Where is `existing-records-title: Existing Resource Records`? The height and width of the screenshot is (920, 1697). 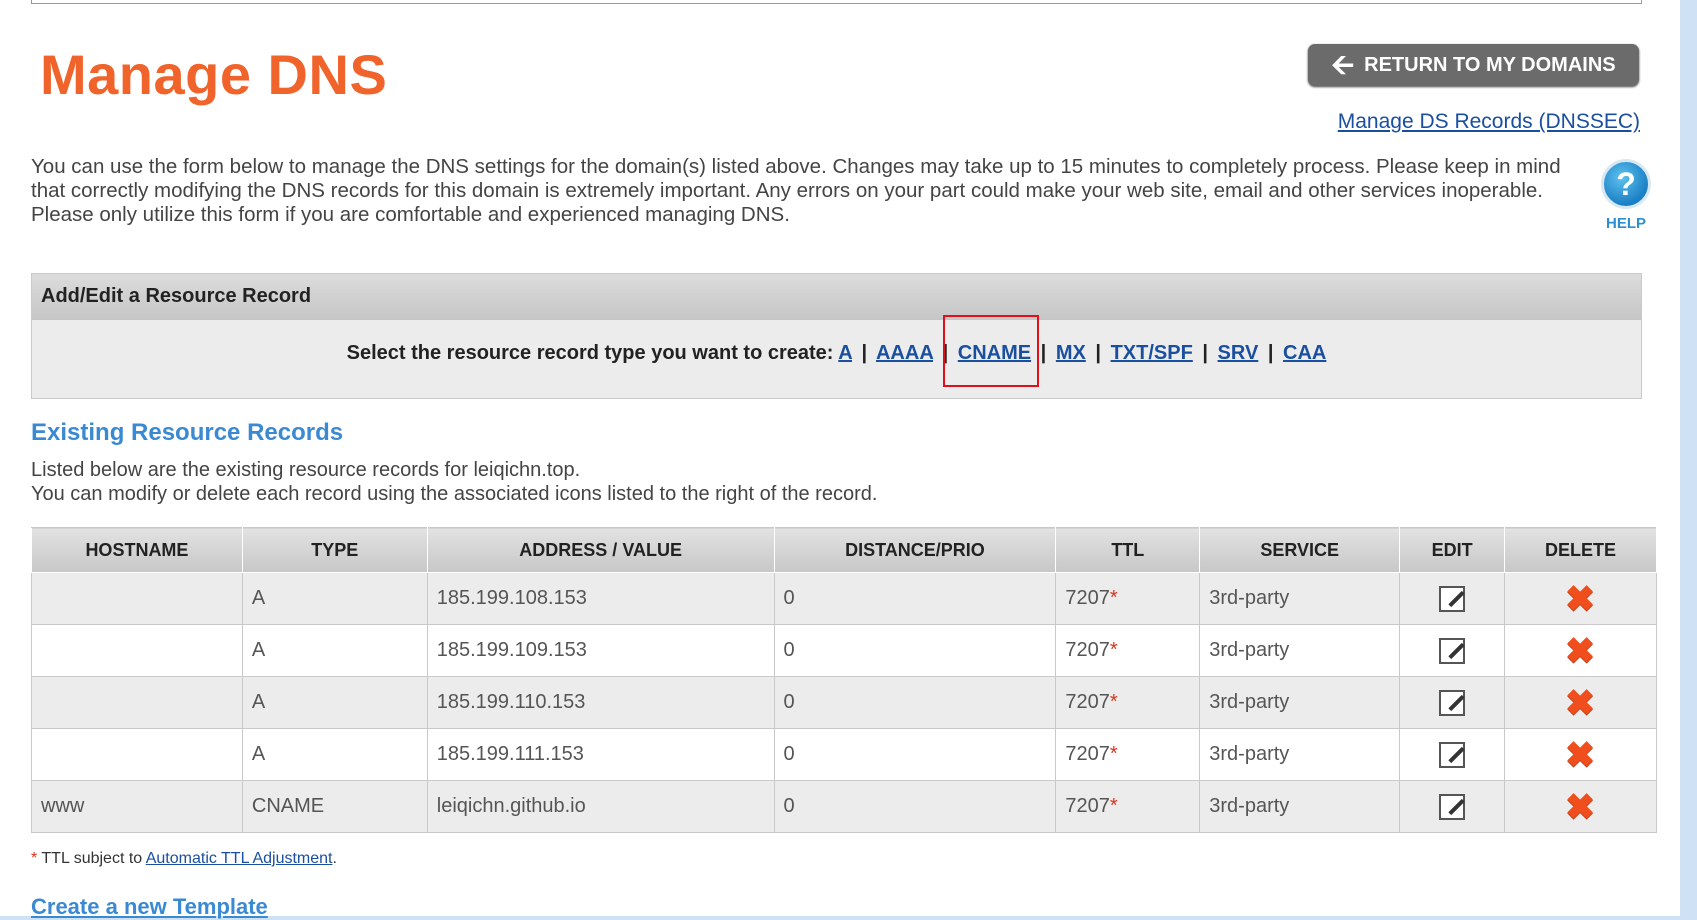
existing-records-title: Existing Resource Records is located at coordinates (187, 432).